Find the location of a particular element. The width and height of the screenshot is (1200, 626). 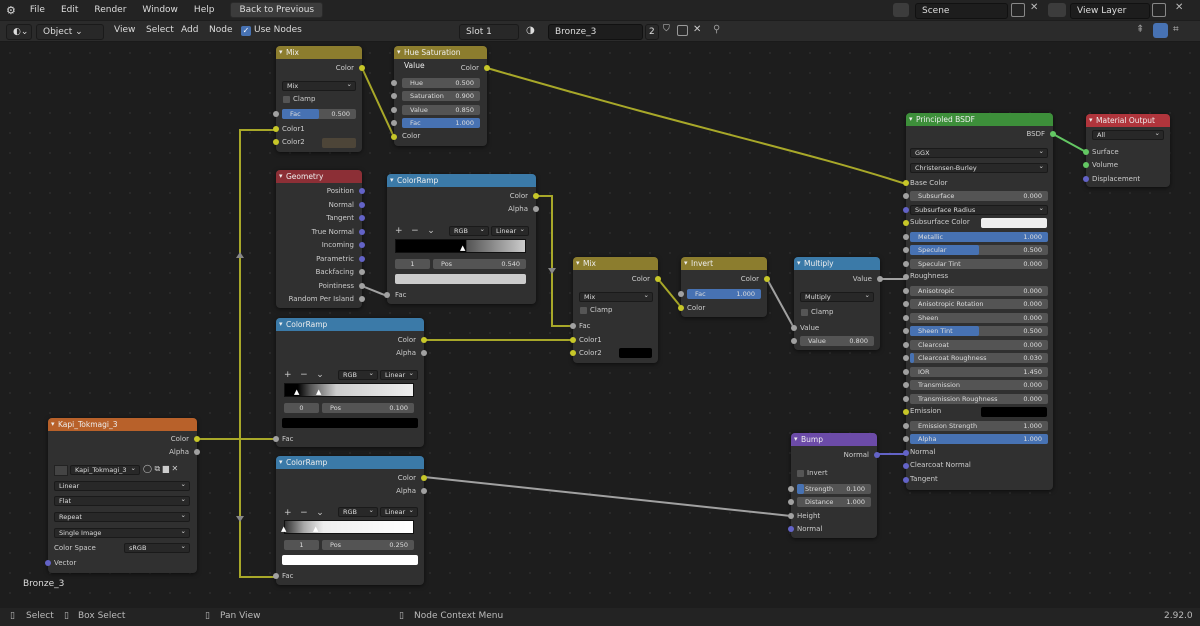

hue-socket is located at coordinates (394, 83).